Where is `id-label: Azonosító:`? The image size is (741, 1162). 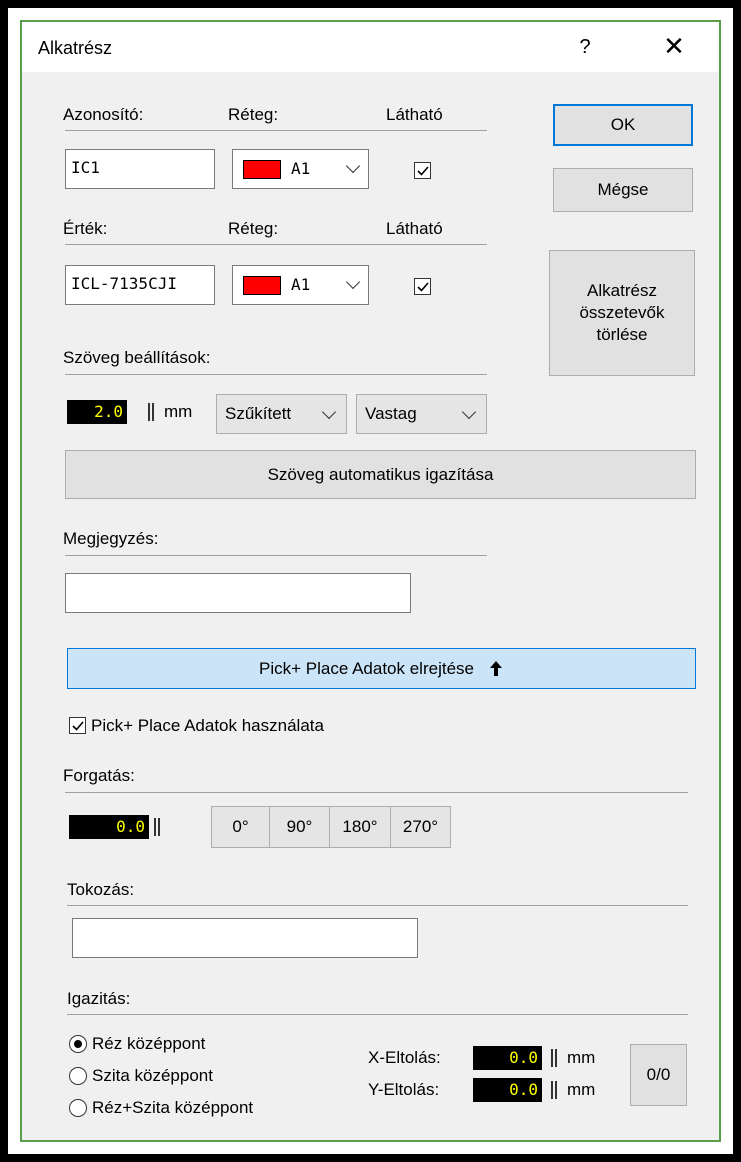
id-label: Azonosító: is located at coordinates (103, 114).